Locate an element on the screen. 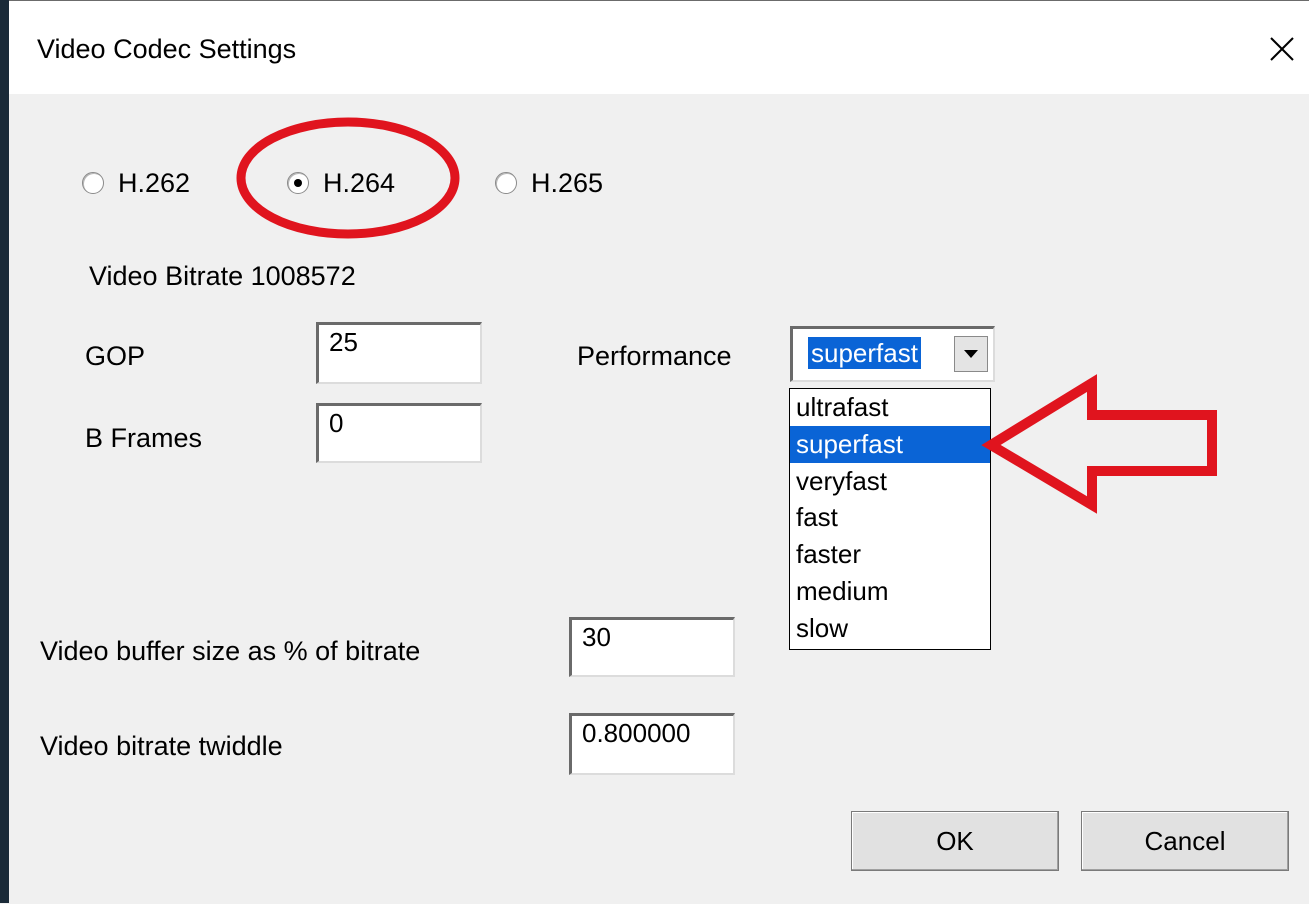 Image resolution: width=1309 pixels, height=904 pixels. chevron-down-icon is located at coordinates (971, 354).